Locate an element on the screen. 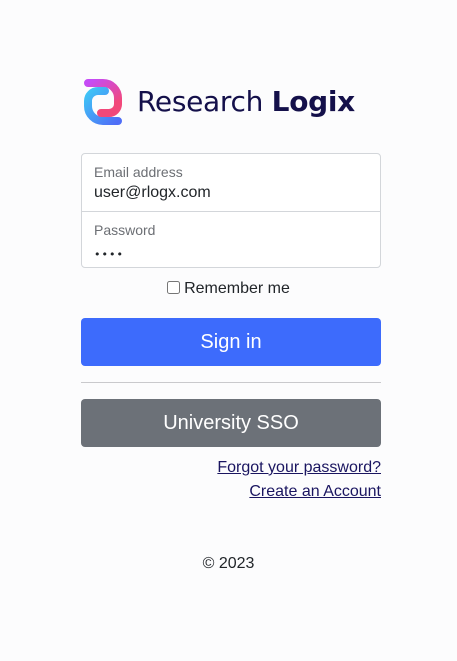 The width and height of the screenshot is (457, 661). brand-name-light: Research is located at coordinates (200, 101).